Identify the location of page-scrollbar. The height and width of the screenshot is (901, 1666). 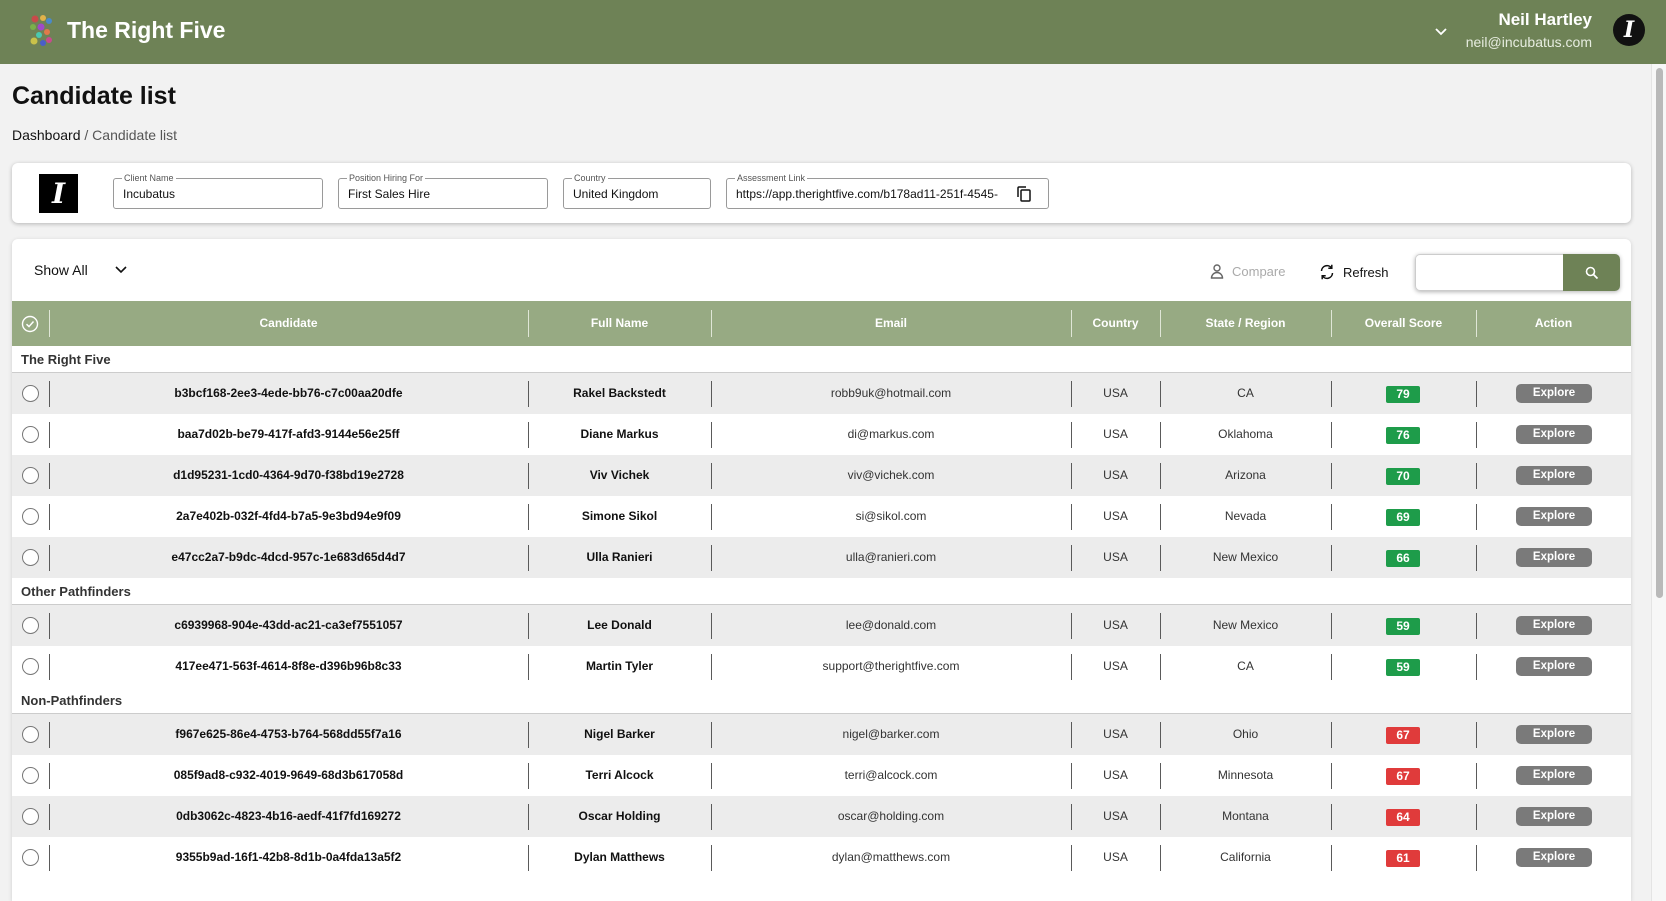
(1658, 482).